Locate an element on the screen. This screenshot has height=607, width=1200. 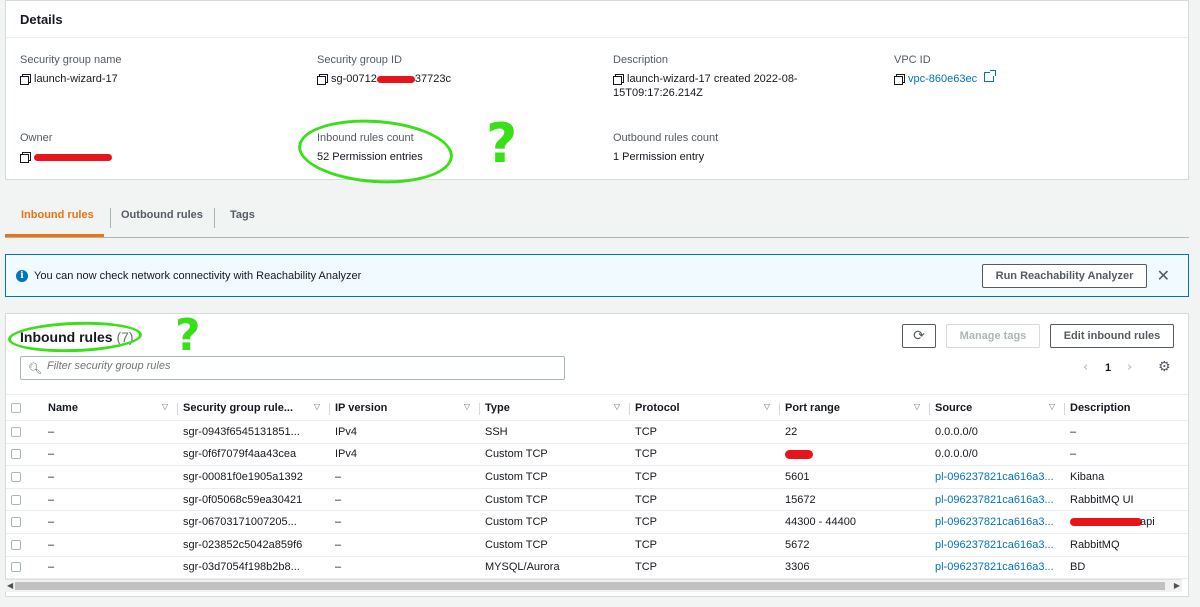
outbound-count-label: Outbound rules count is located at coordinates (666, 138).